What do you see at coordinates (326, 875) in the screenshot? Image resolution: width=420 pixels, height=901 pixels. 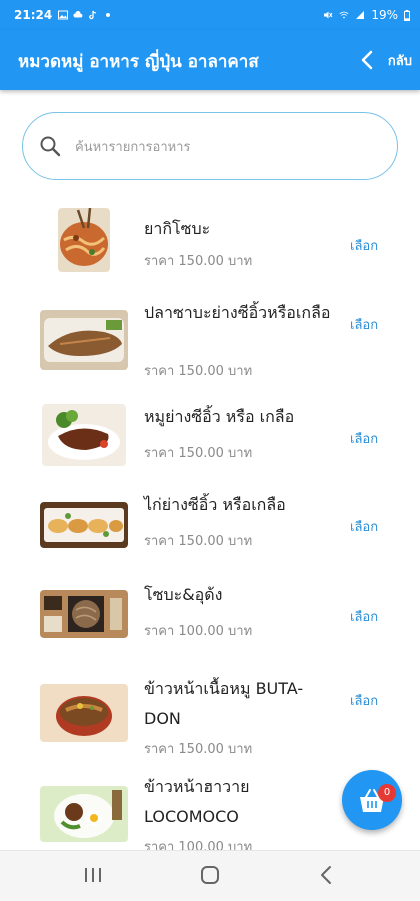 I see `back-nav-icon` at bounding box center [326, 875].